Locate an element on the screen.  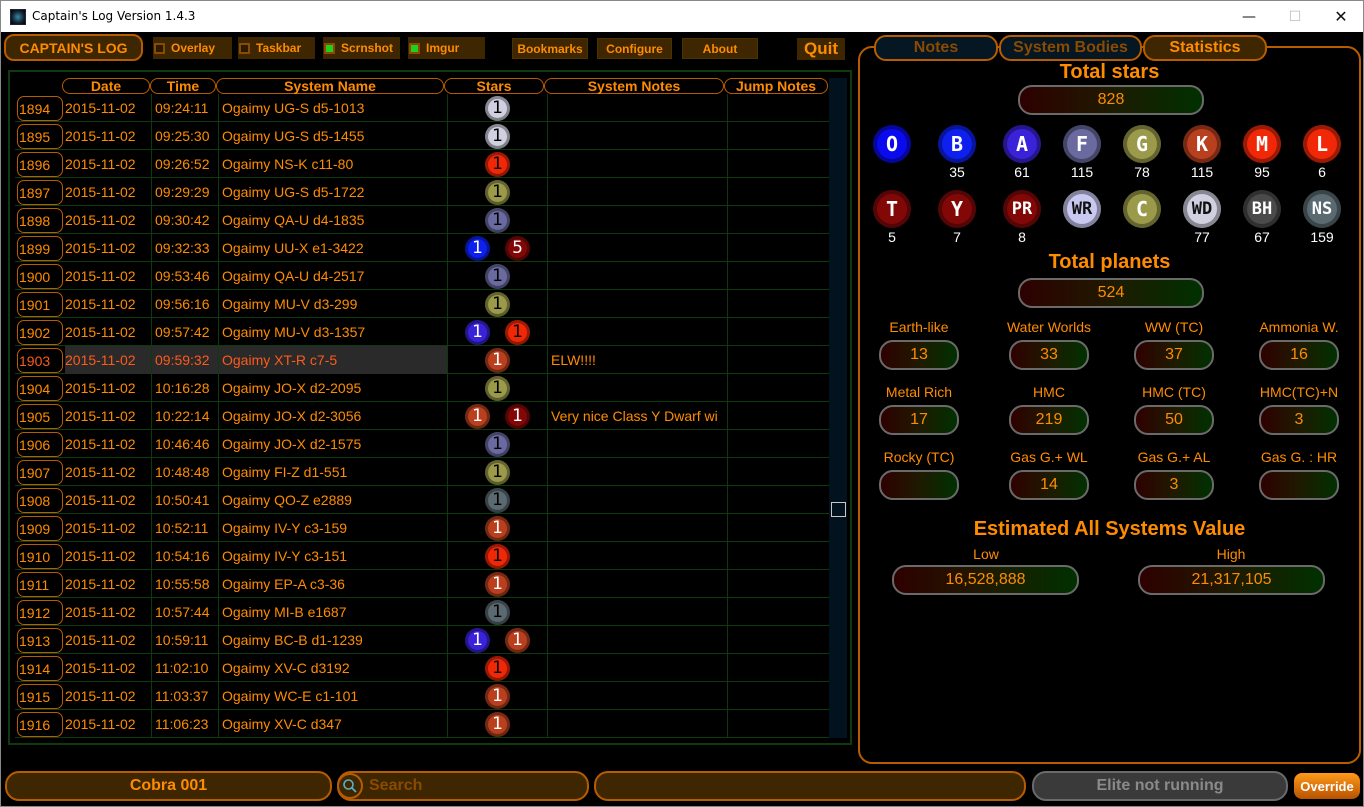
row-id: 1899 is located at coordinates (40, 248).